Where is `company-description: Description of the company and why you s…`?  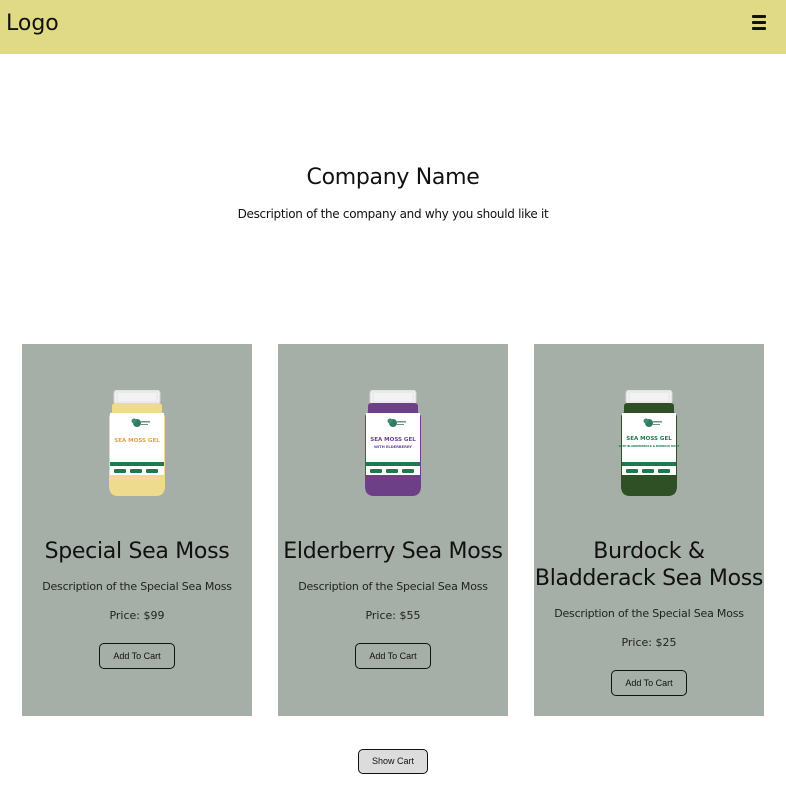 company-description: Description of the company and why you s… is located at coordinates (393, 214).